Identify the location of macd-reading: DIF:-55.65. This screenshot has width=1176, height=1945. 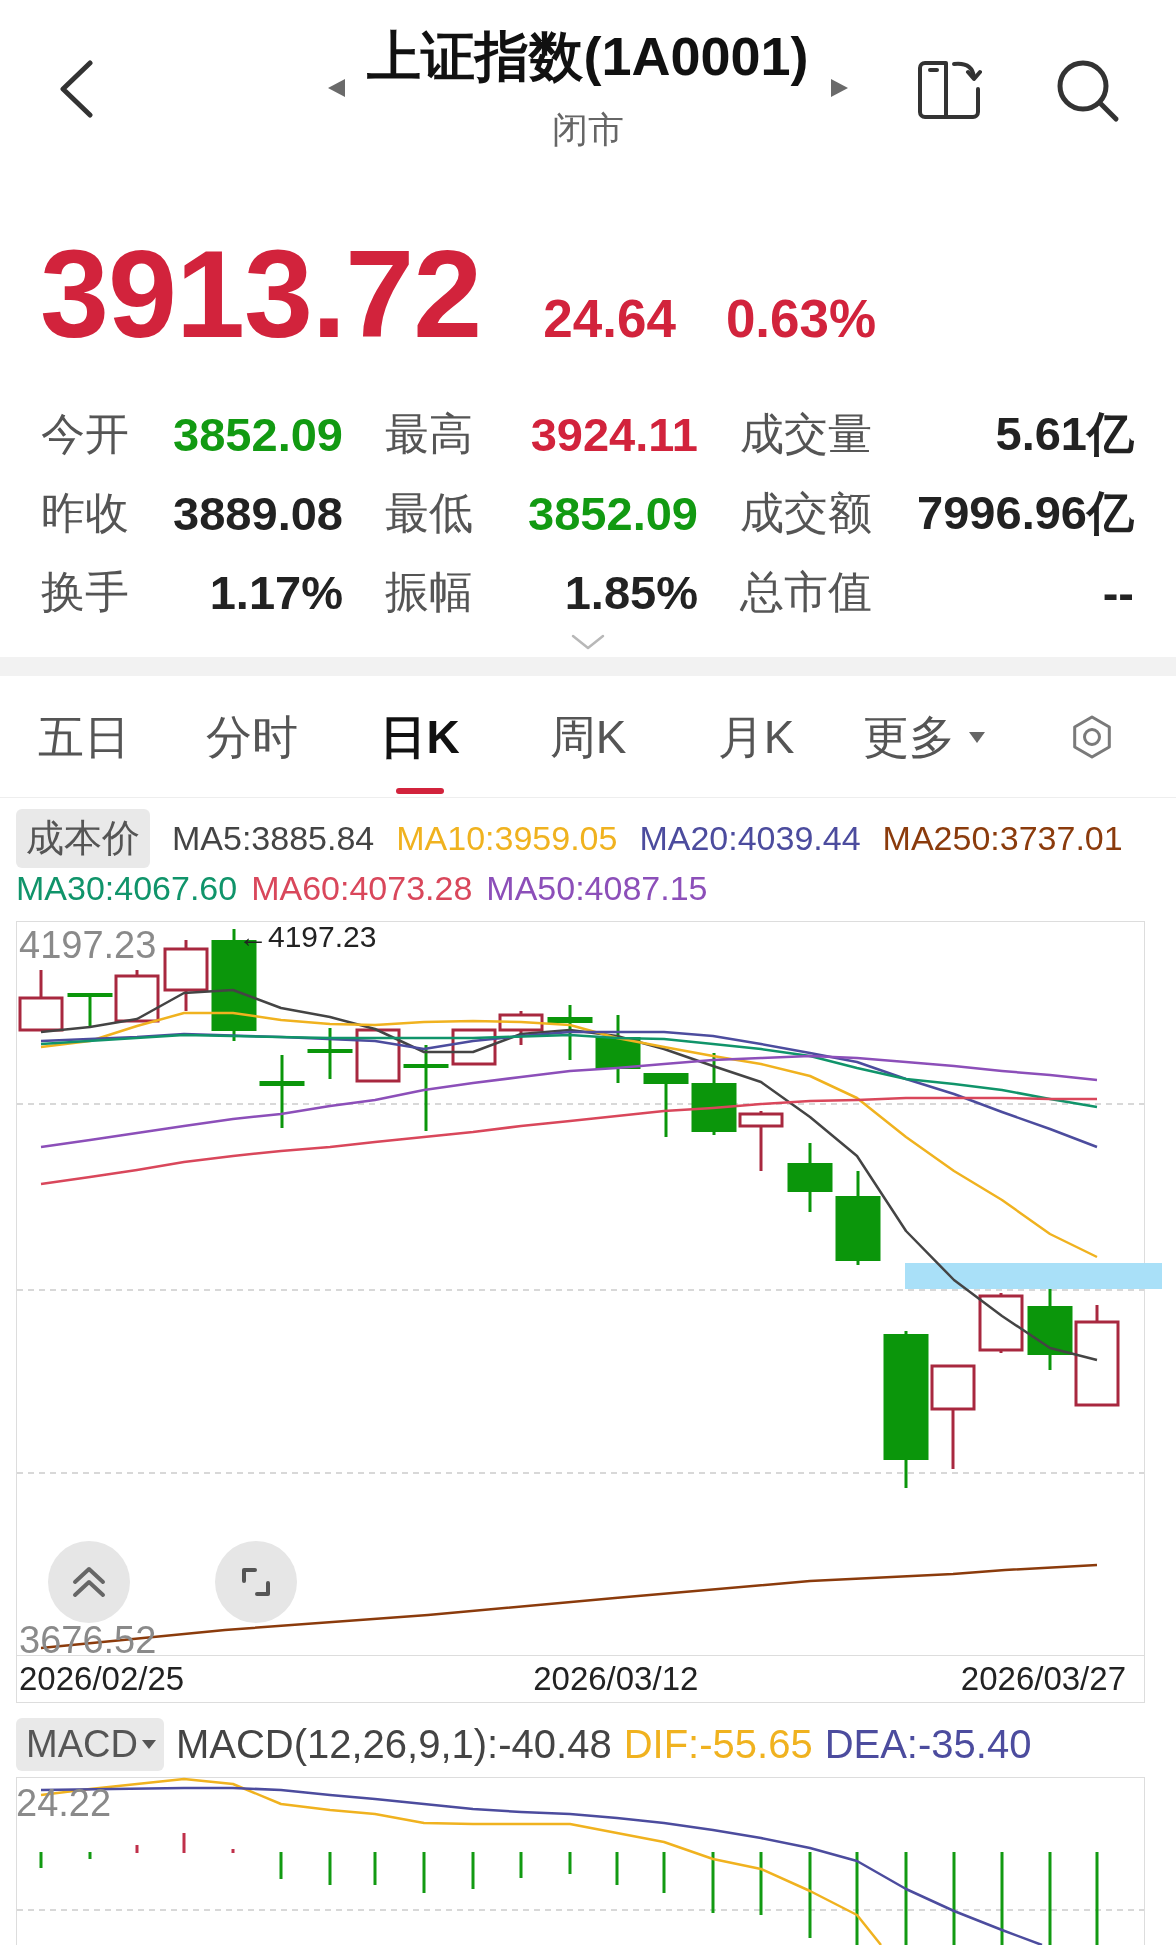
(718, 1744).